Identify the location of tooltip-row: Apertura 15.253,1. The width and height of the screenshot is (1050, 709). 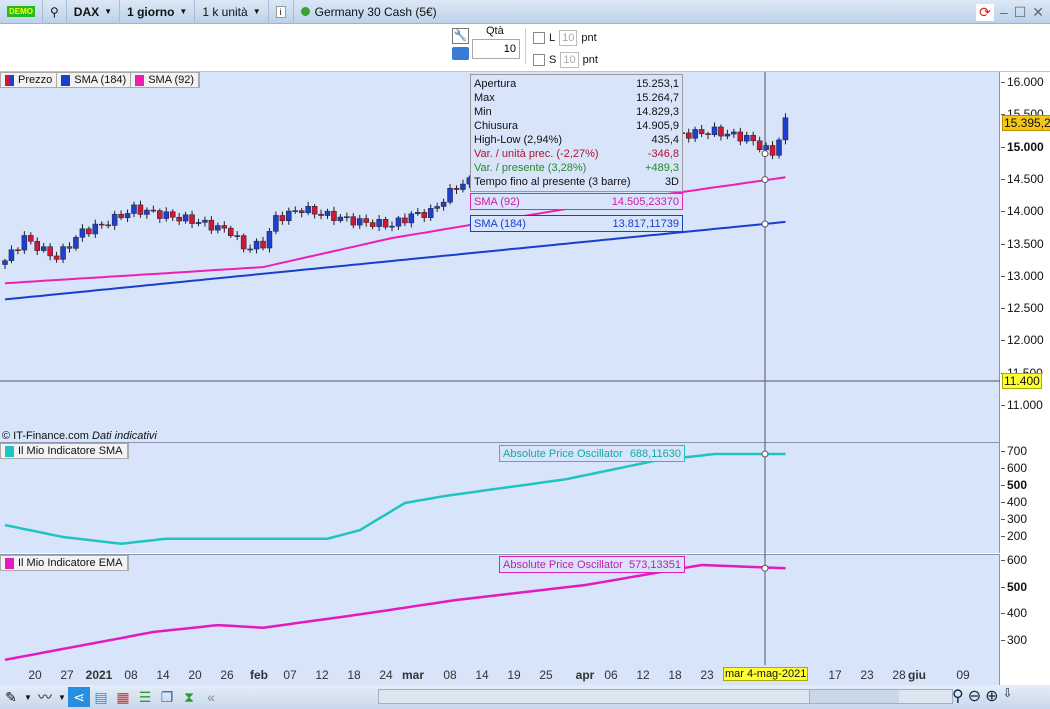
(576, 84).